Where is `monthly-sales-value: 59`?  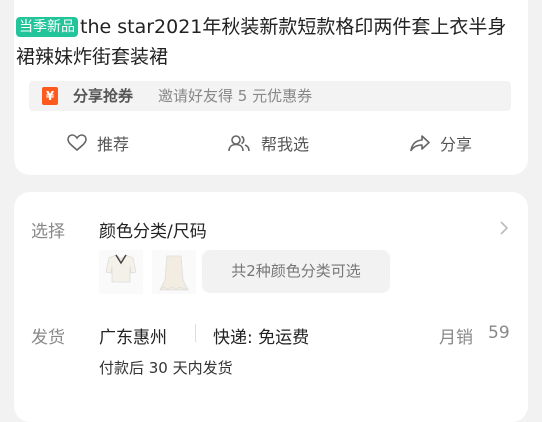 monthly-sales-value: 59 is located at coordinates (499, 333).